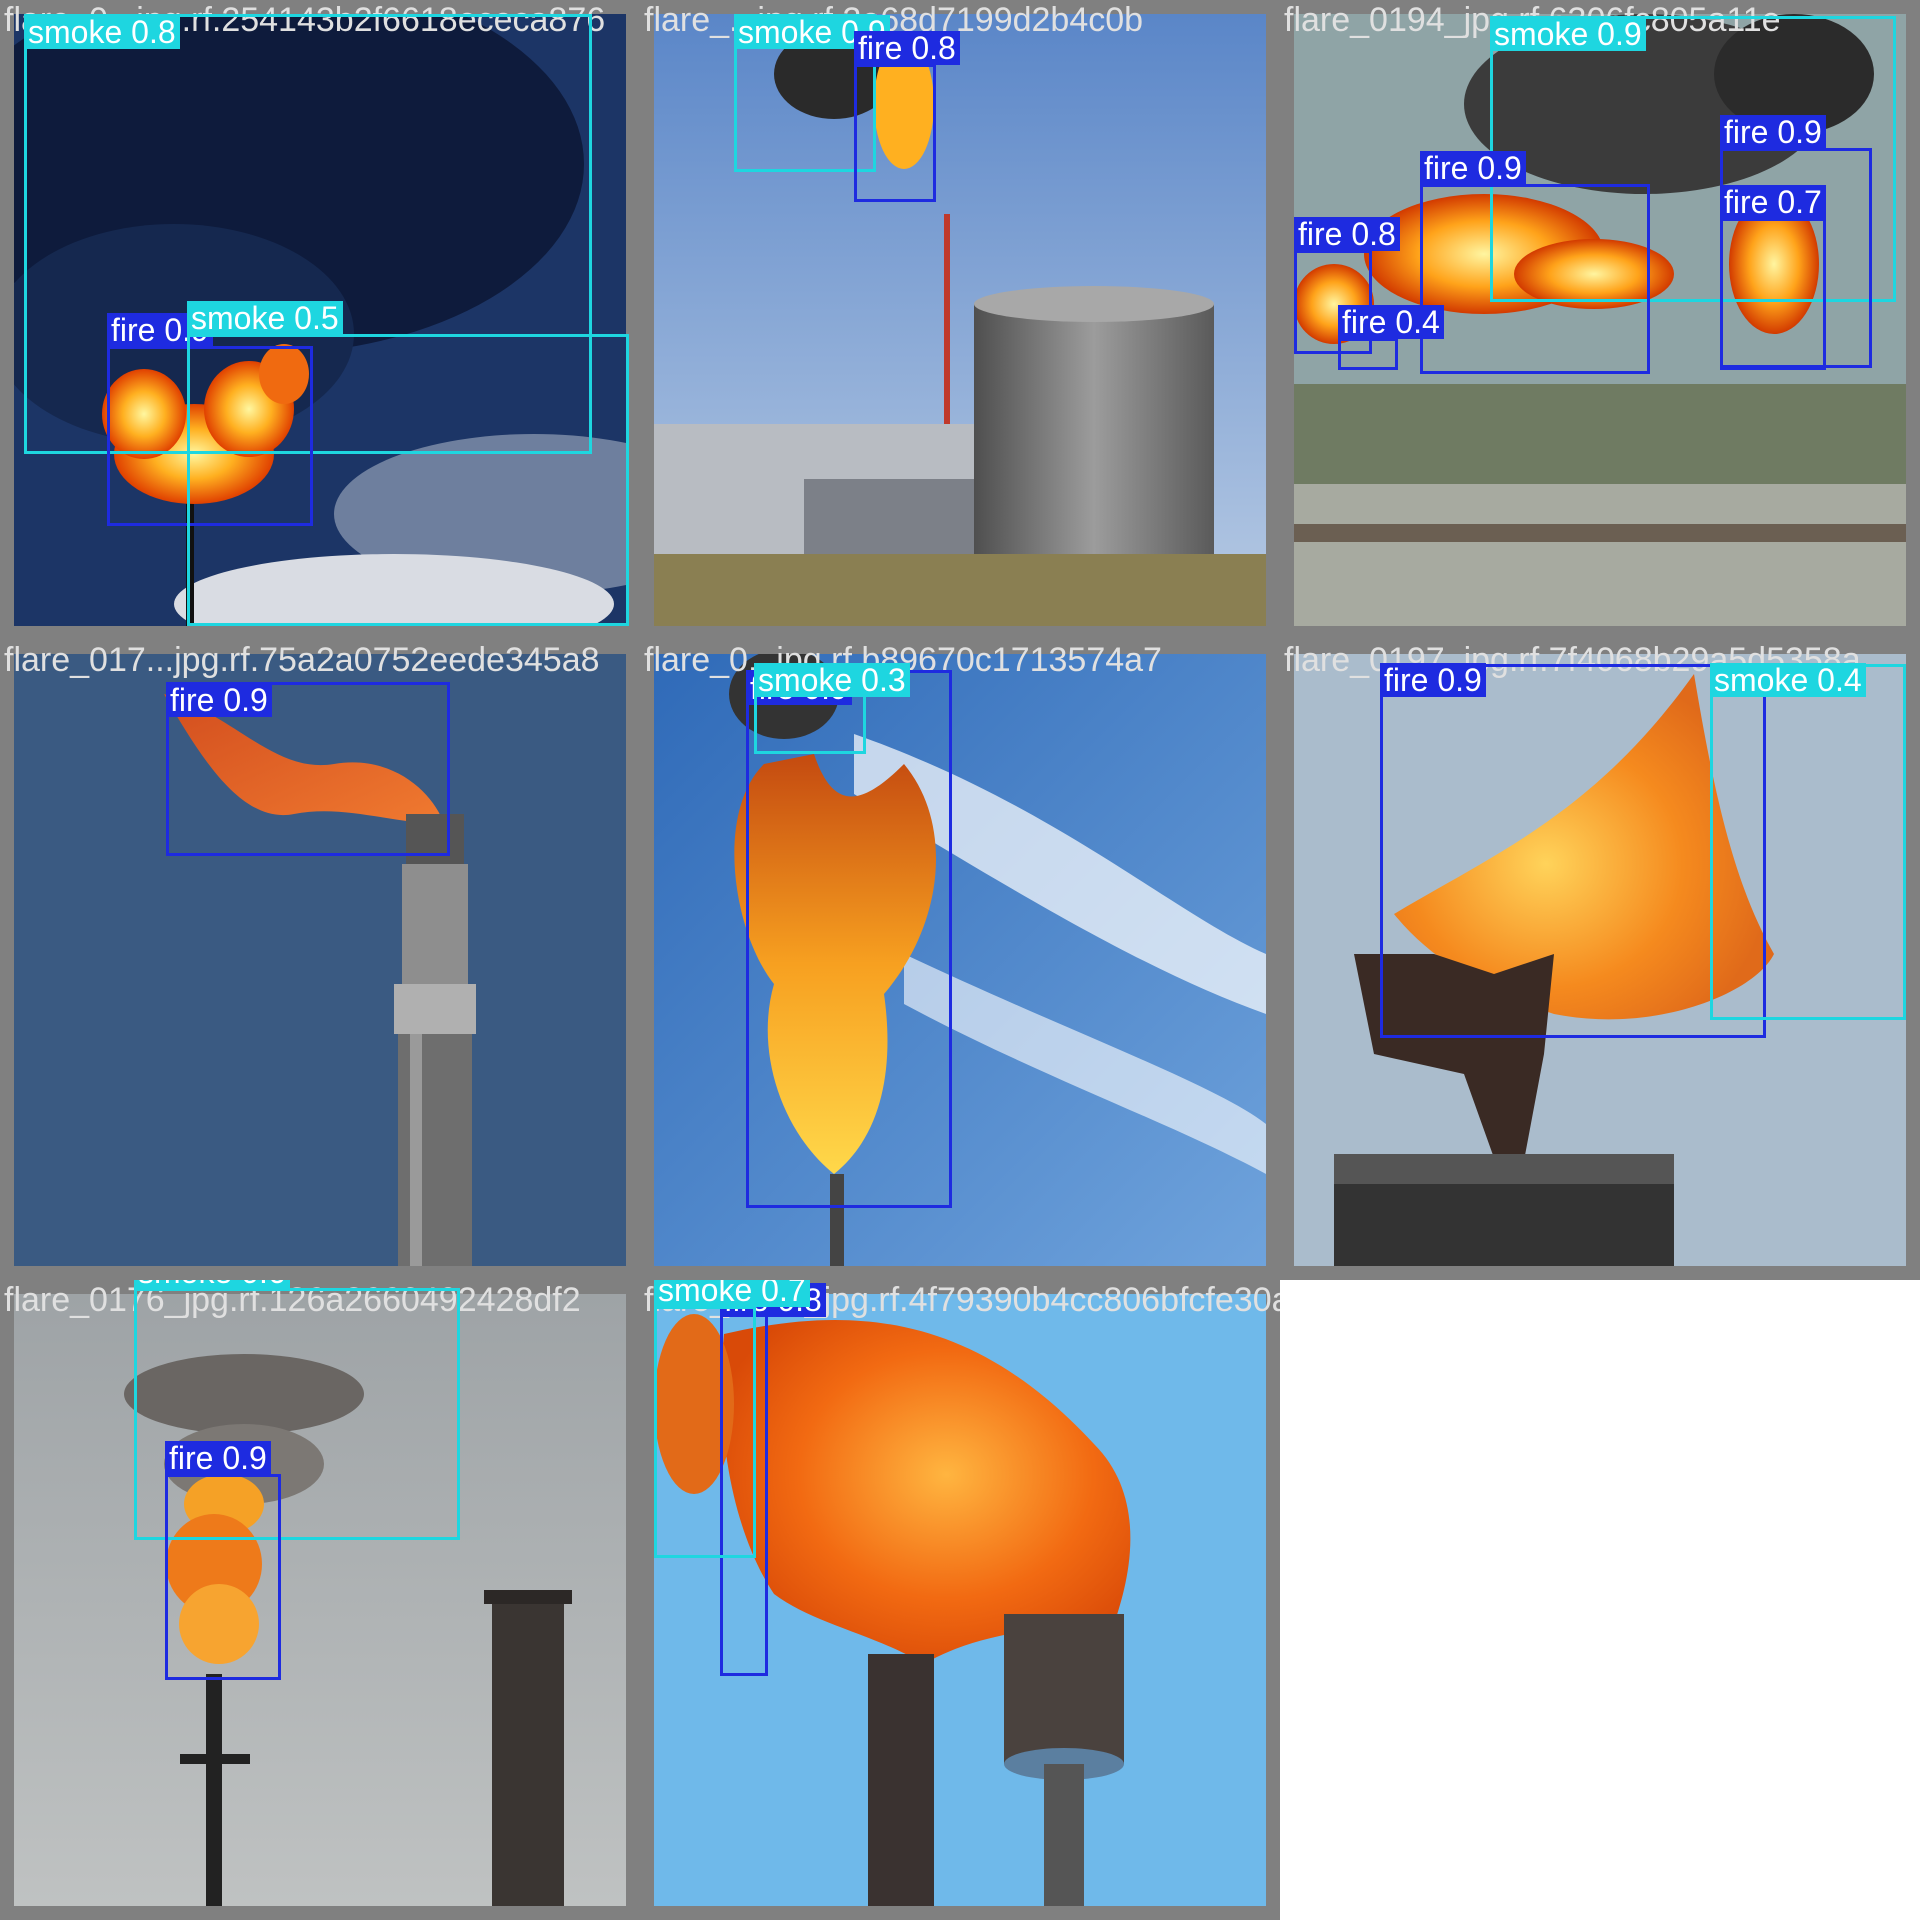 This screenshot has height=1920, width=1920. Describe the element at coordinates (1391, 322) in the screenshot. I see `detection-label: fire 0.4` at that location.